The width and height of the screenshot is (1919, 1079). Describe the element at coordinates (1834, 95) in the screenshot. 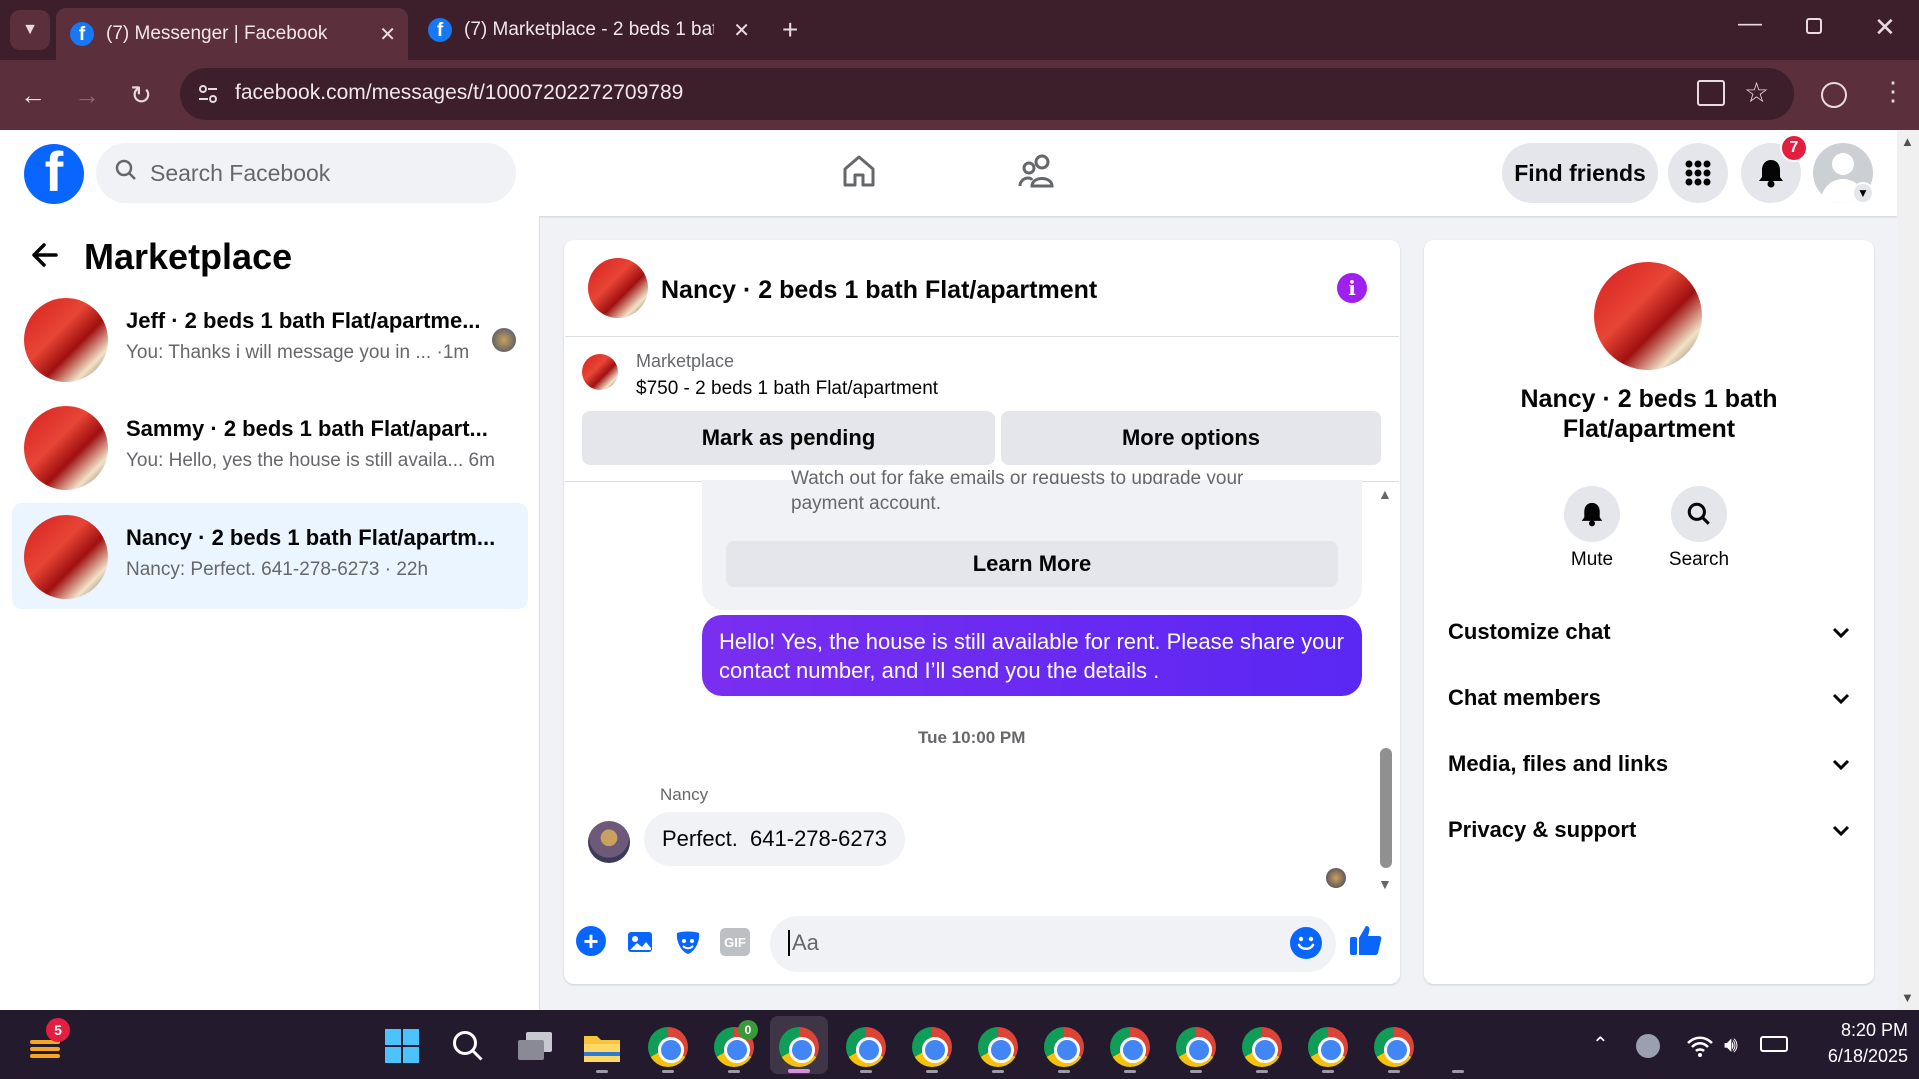

I see `chrome-profile-icon` at that location.